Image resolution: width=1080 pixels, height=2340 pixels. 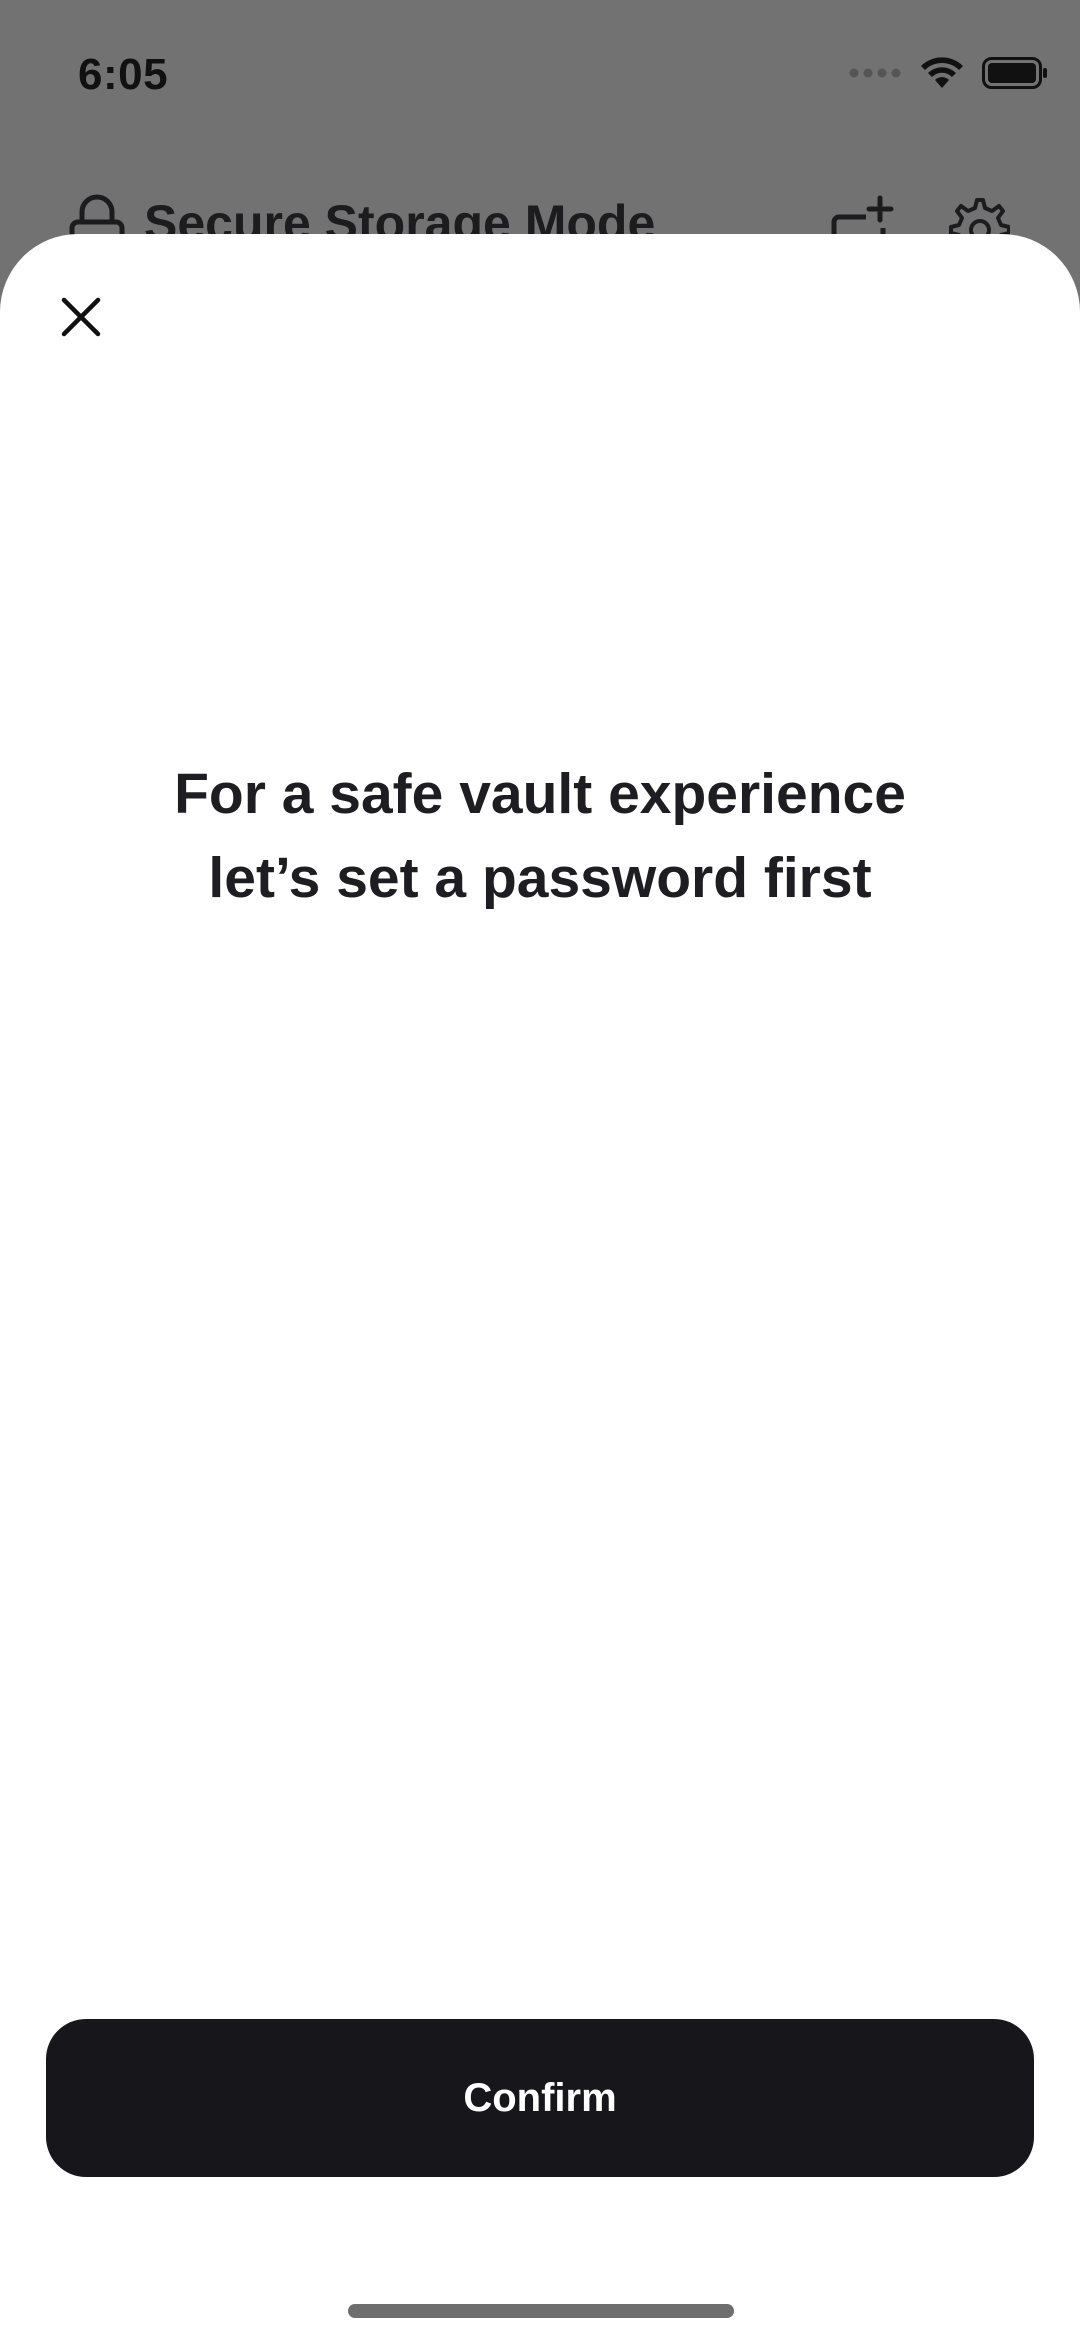 I want to click on message-line-2: let’s set a password first, so click(x=540, y=878).